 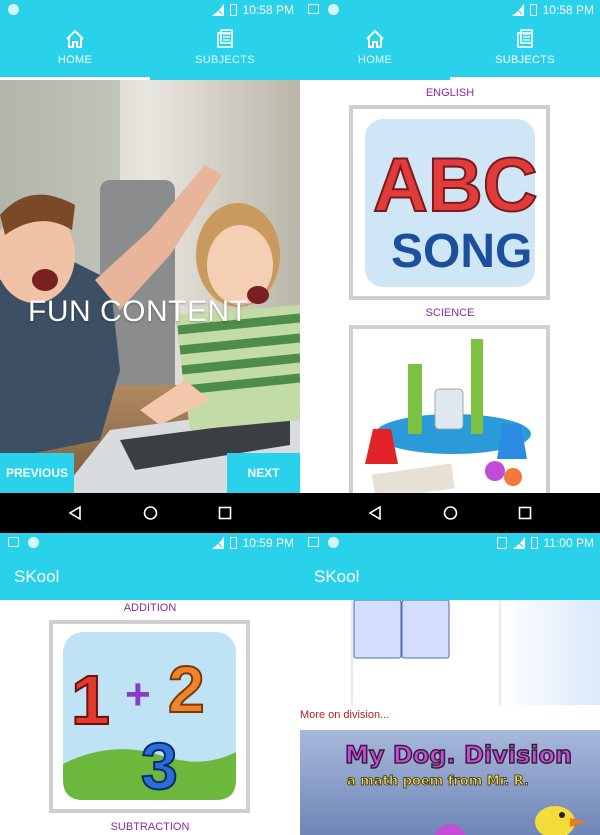 I want to click on number-one: 1, so click(x=90, y=700).